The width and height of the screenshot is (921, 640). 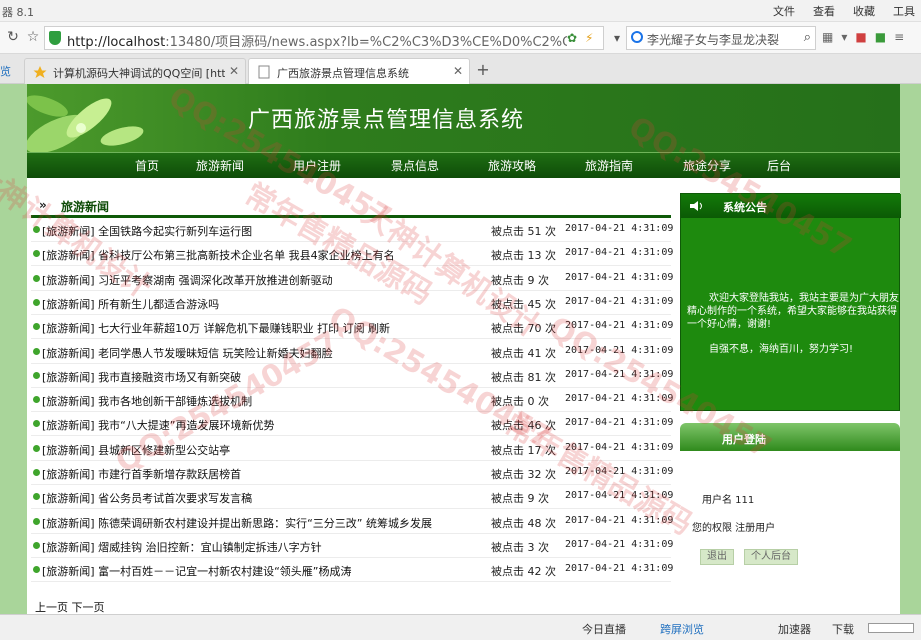 What do you see at coordinates (523, 572) in the screenshot?
I see `news-click-count: 被点击 42 次` at bounding box center [523, 572].